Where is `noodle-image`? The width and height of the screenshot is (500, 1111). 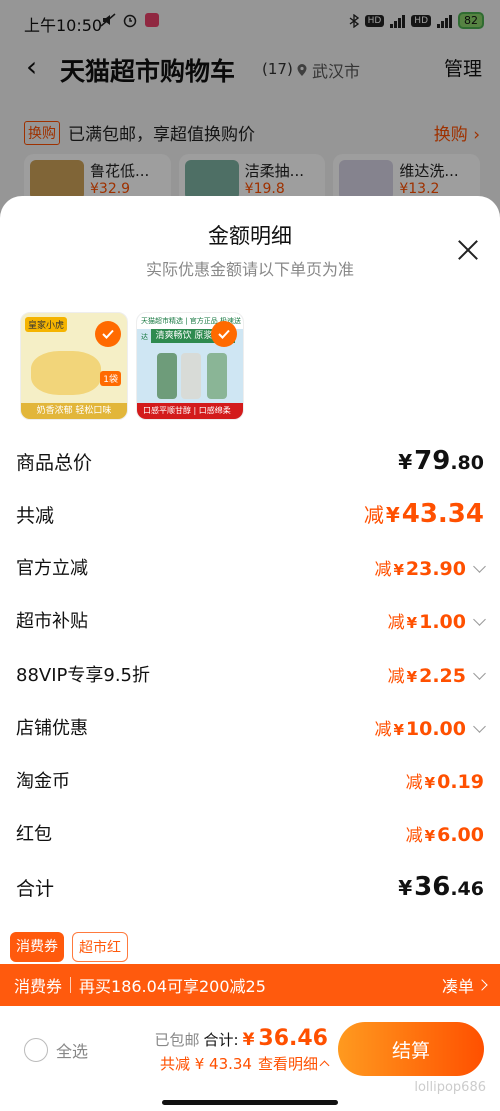
noodle-image is located at coordinates (66, 373).